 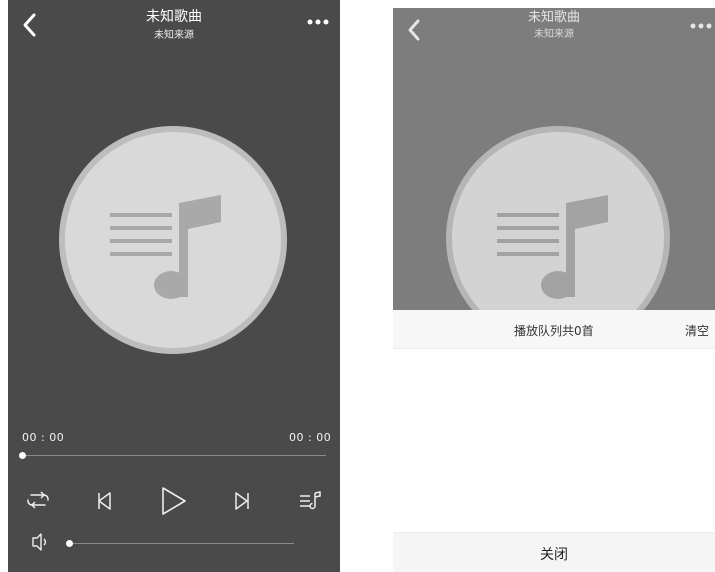 I want to click on song-title: 未知歌曲, so click(x=174, y=17).